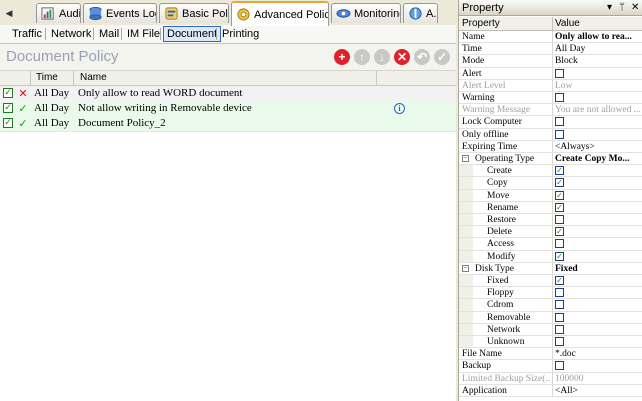 The width and height of the screenshot is (642, 401). I want to click on subtab-traffic: Traffic, so click(27, 34).